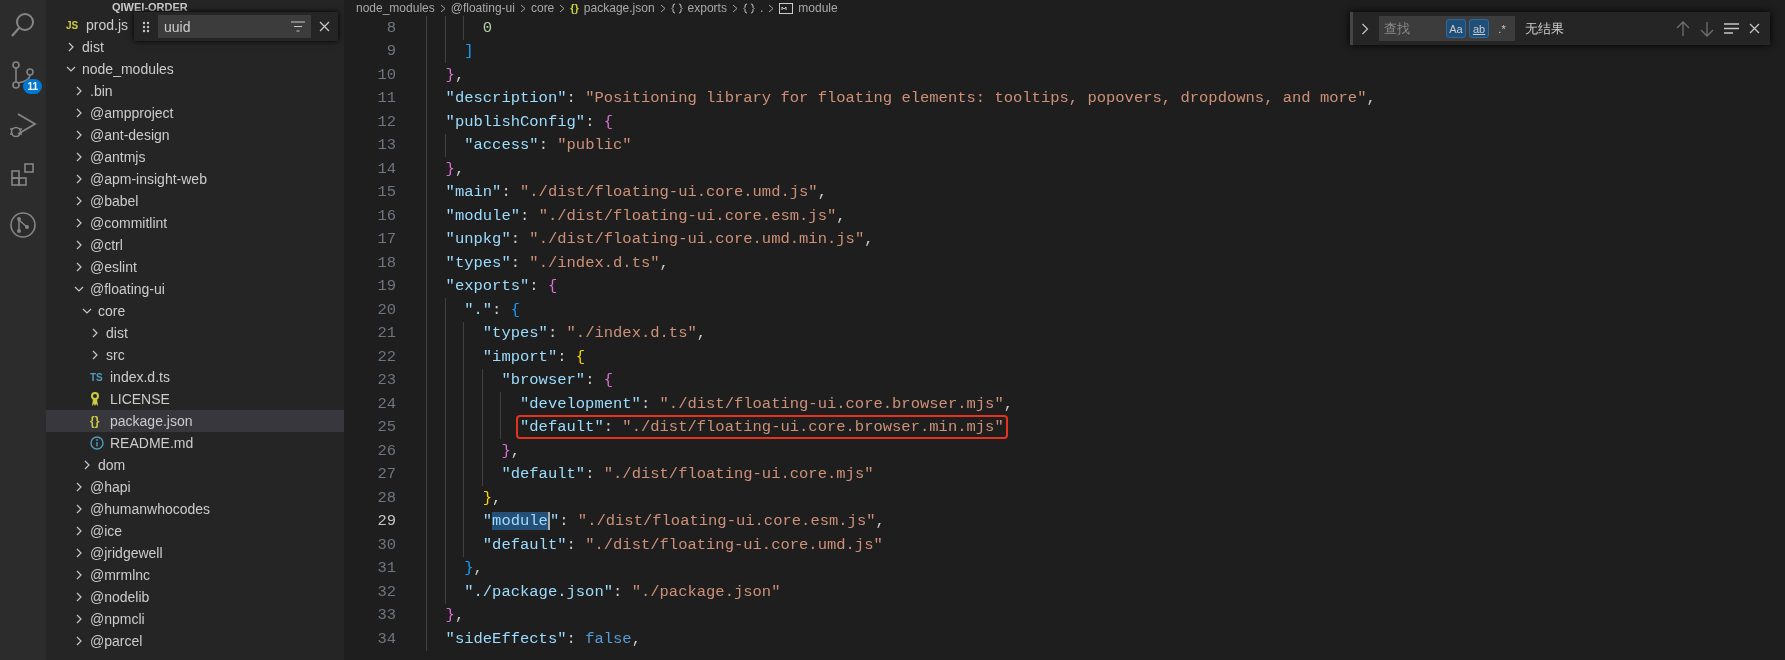 This screenshot has height=660, width=1785. I want to click on breadcrumb-item: exports, so click(707, 8).